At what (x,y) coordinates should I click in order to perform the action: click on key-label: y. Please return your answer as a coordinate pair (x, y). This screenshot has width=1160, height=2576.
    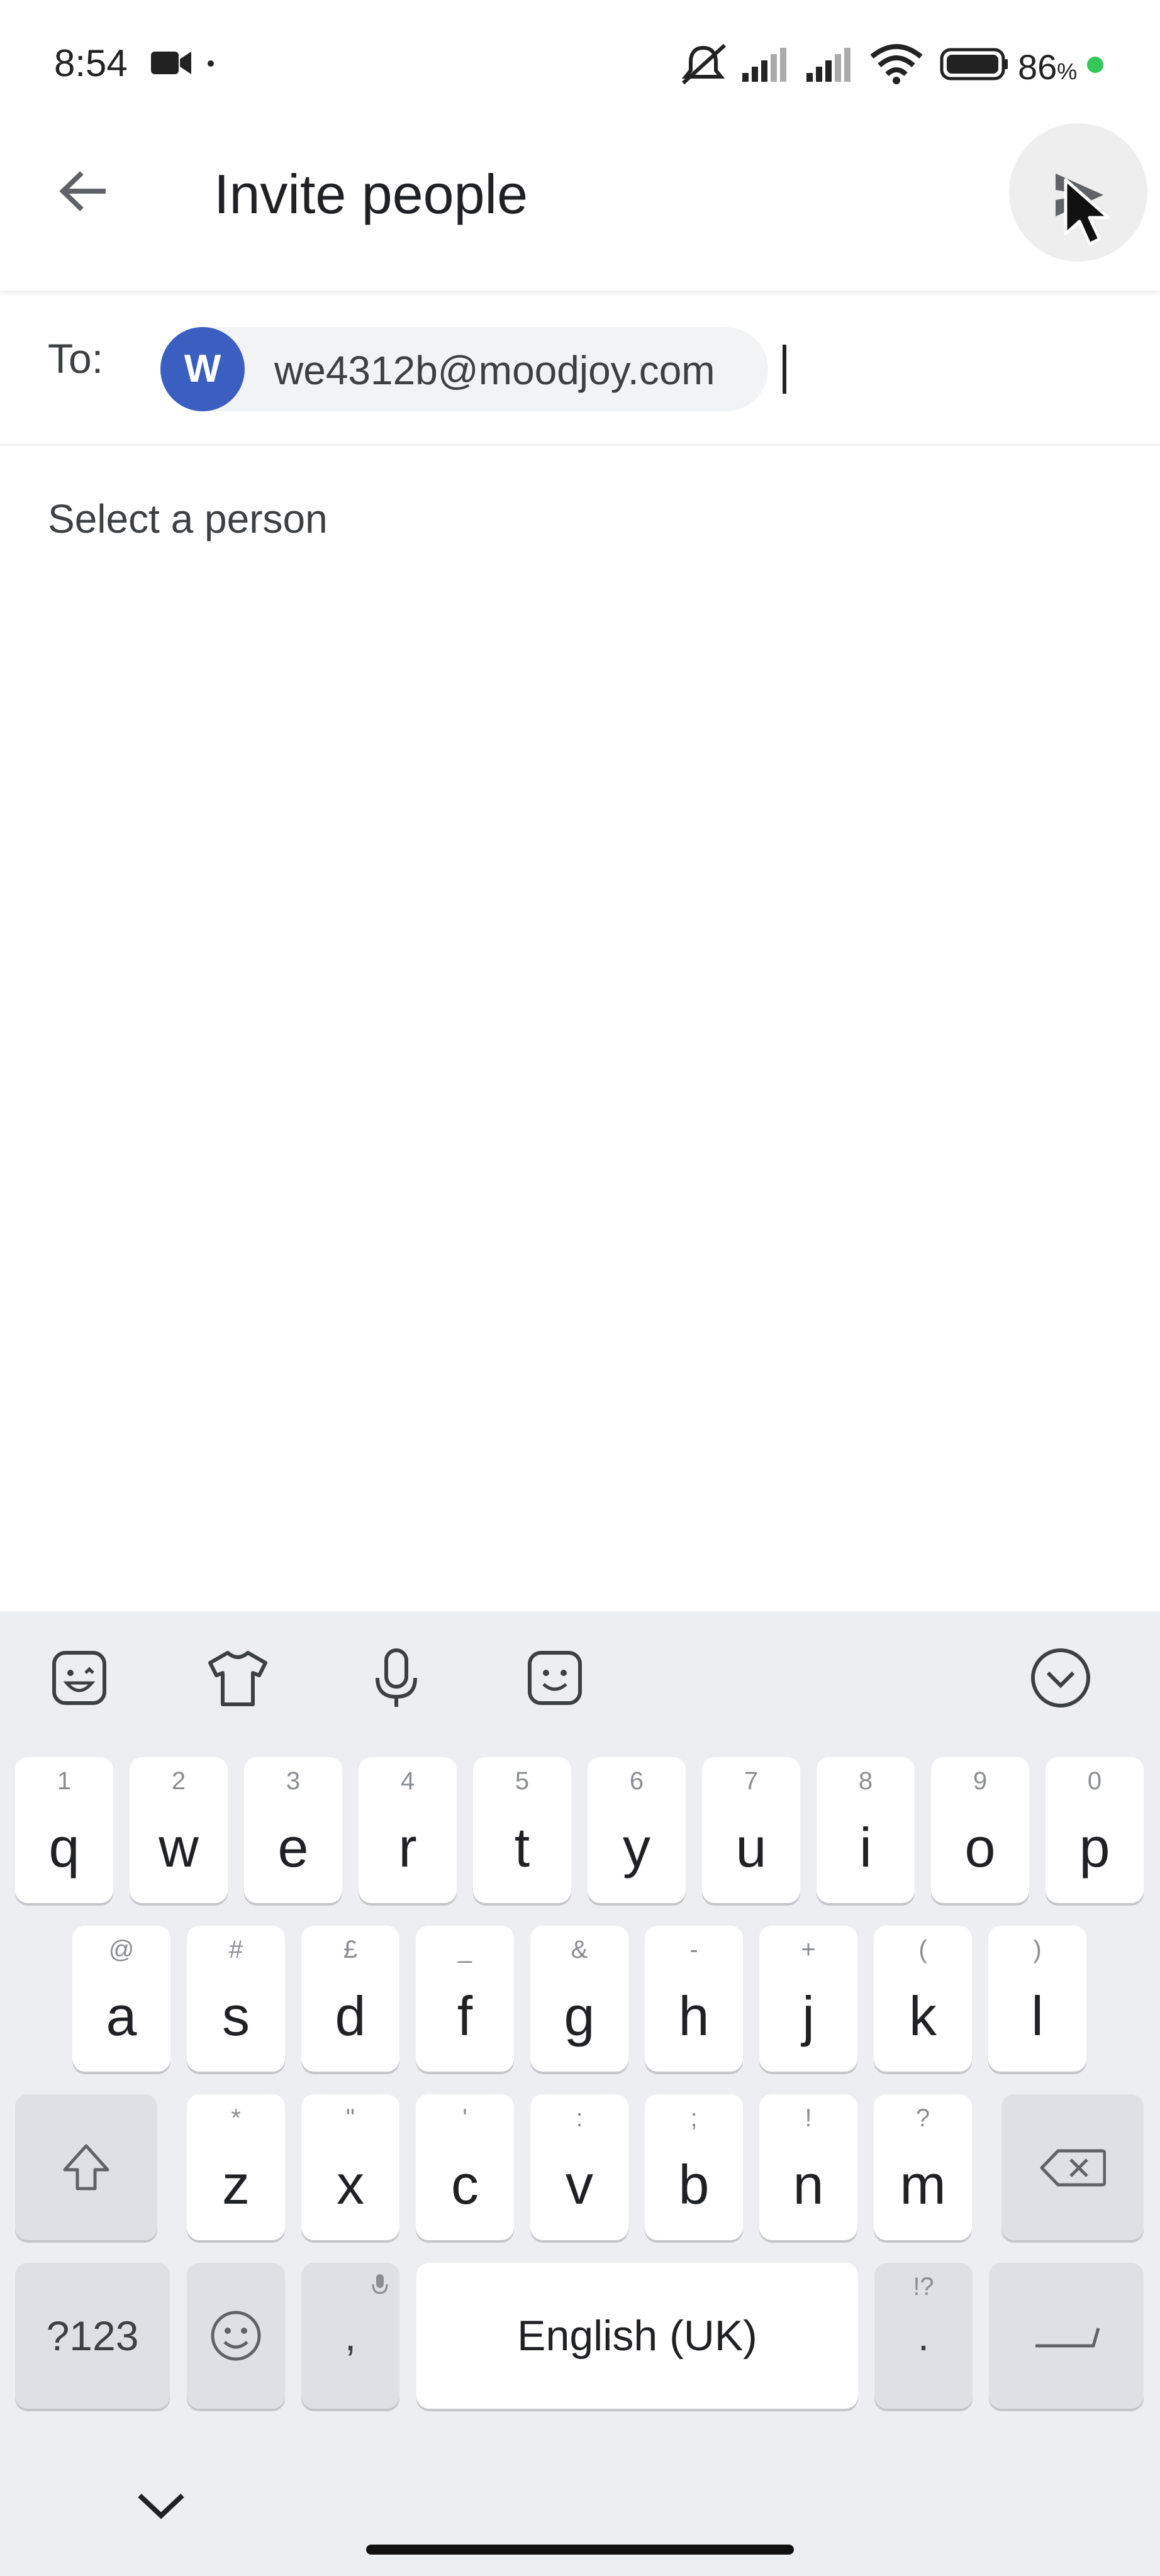
    Looking at the image, I should click on (636, 1847).